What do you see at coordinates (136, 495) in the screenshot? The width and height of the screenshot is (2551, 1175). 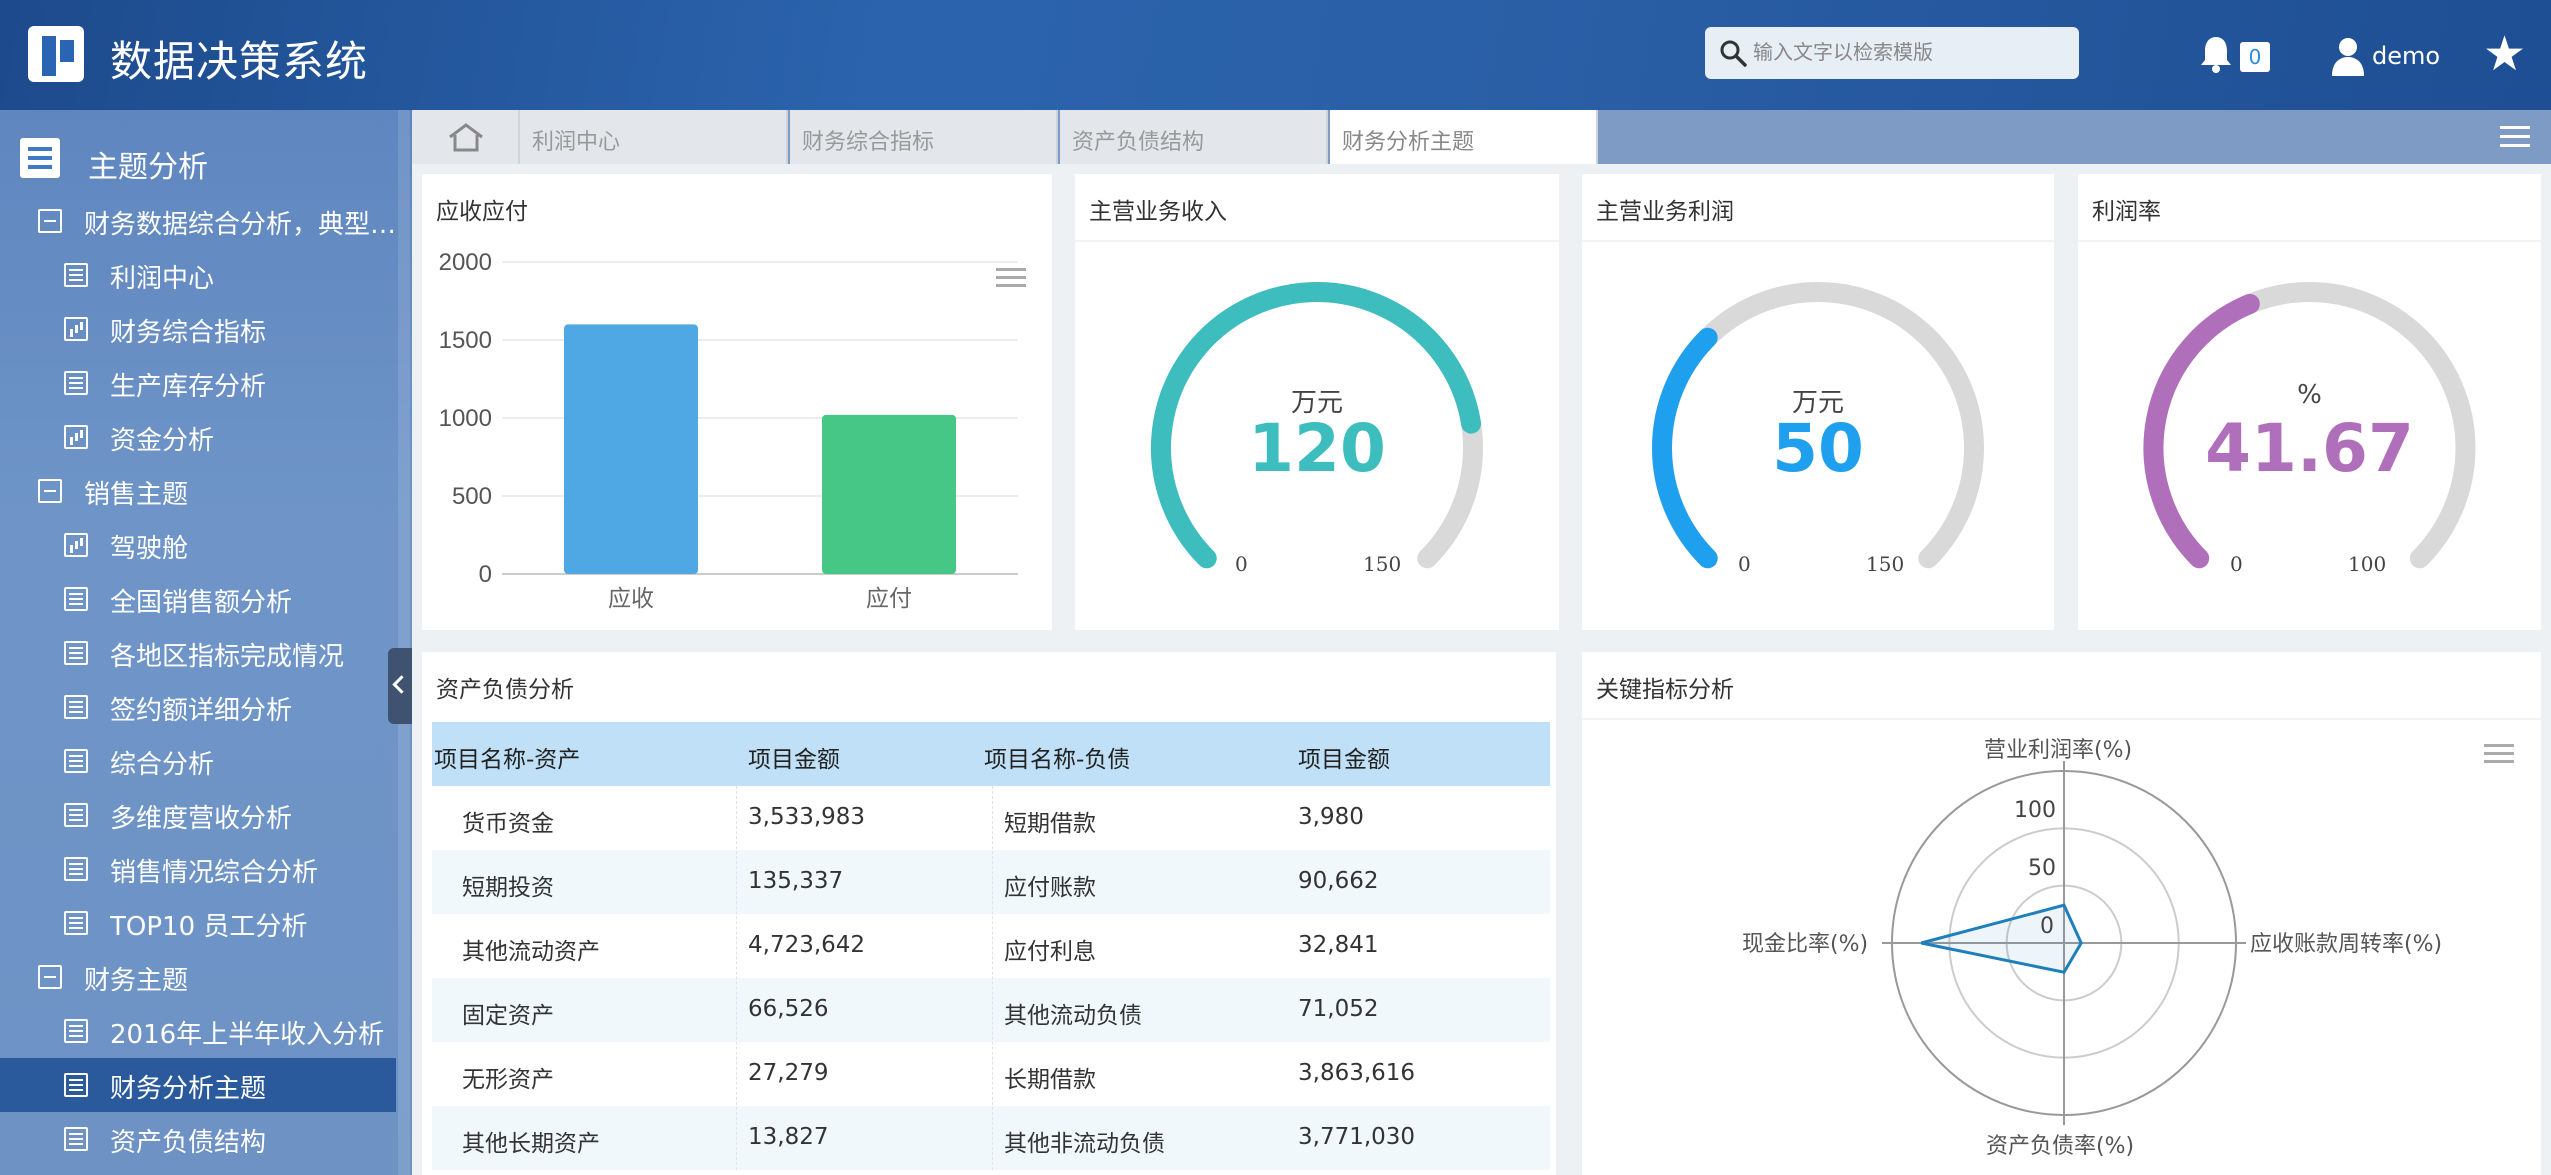 I see `sidebar-item-label: 销售主题` at bounding box center [136, 495].